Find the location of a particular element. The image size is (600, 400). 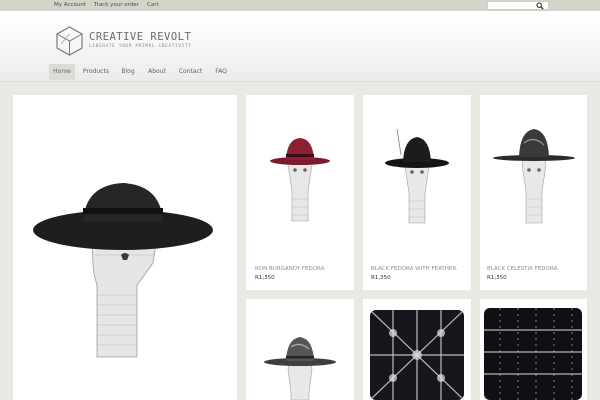

product-card: RON BURGANDY FEDORA R1,350 is located at coordinates (300, 192).